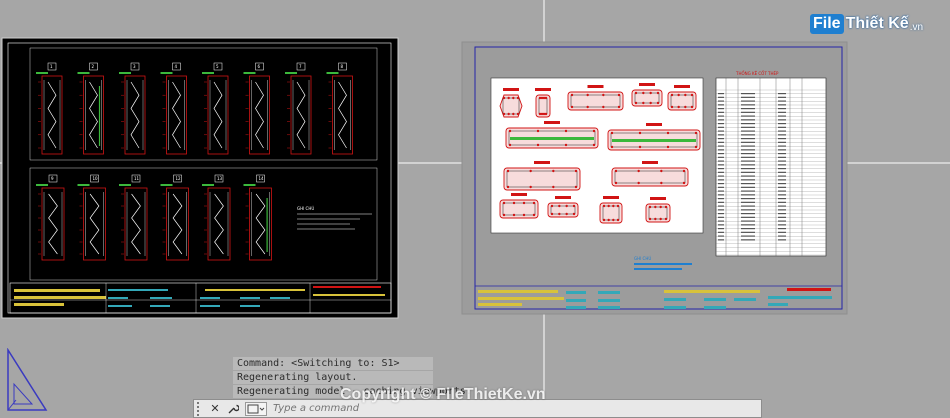 Image resolution: width=950 pixels, height=418 pixels. What do you see at coordinates (305, 208) in the screenshot?
I see `left-note-title: GHI CHÚ` at bounding box center [305, 208].